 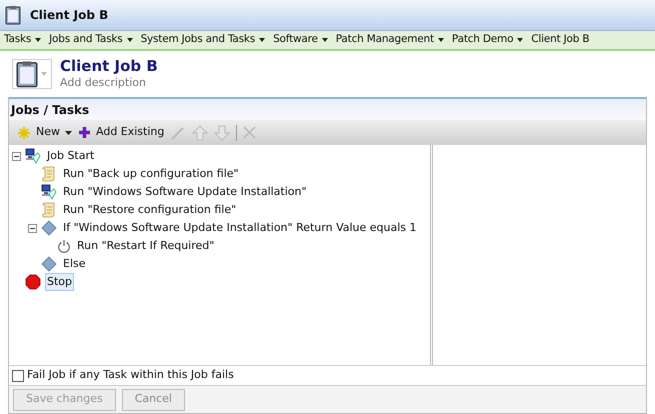 What do you see at coordinates (84, 132) in the screenshot?
I see `plus-icon` at bounding box center [84, 132].